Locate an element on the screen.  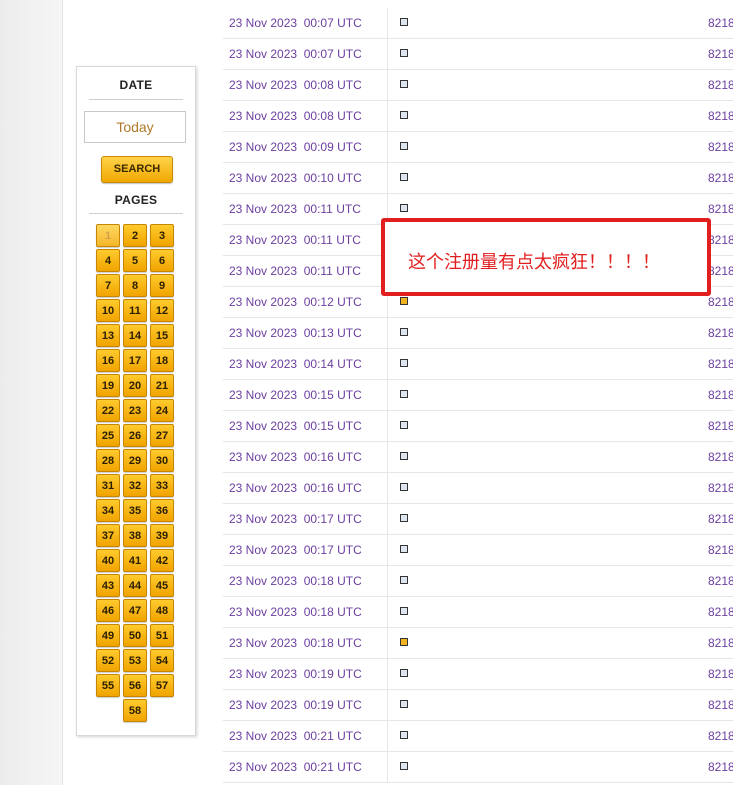
page-button-46: 46 is located at coordinates (108, 610).